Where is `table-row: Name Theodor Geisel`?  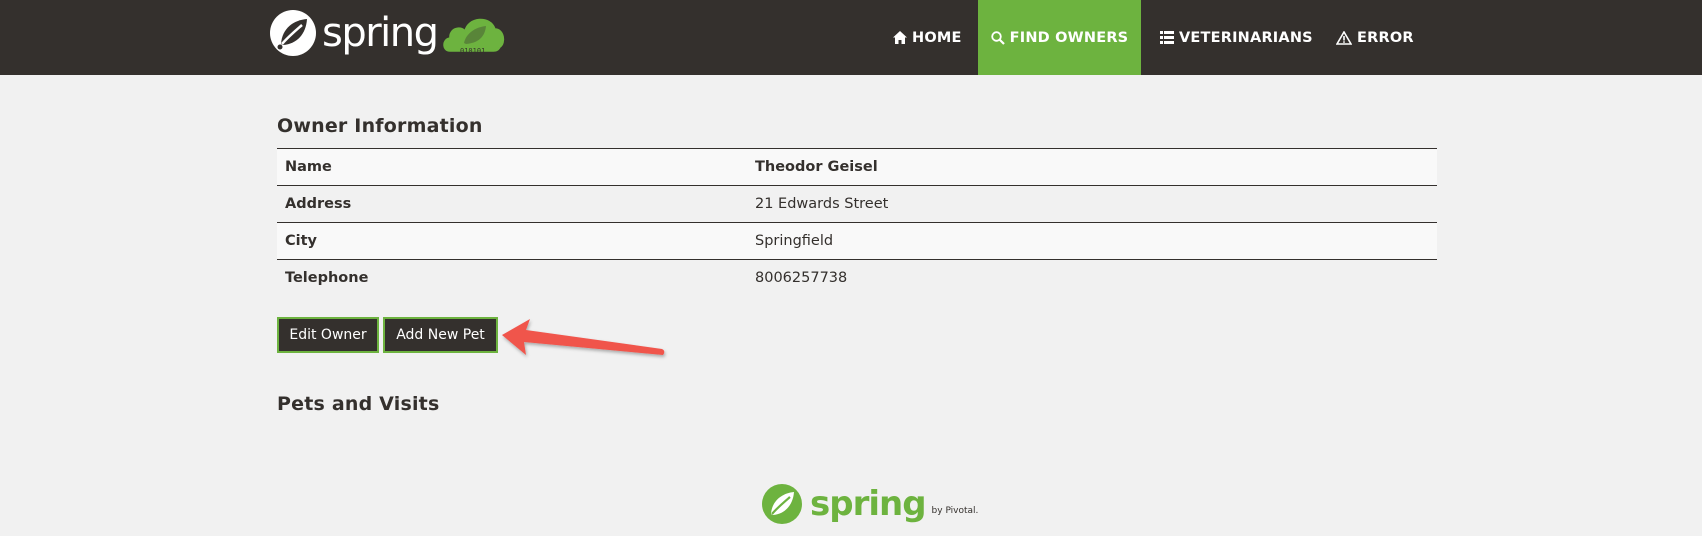 table-row: Name Theodor Geisel is located at coordinates (857, 167).